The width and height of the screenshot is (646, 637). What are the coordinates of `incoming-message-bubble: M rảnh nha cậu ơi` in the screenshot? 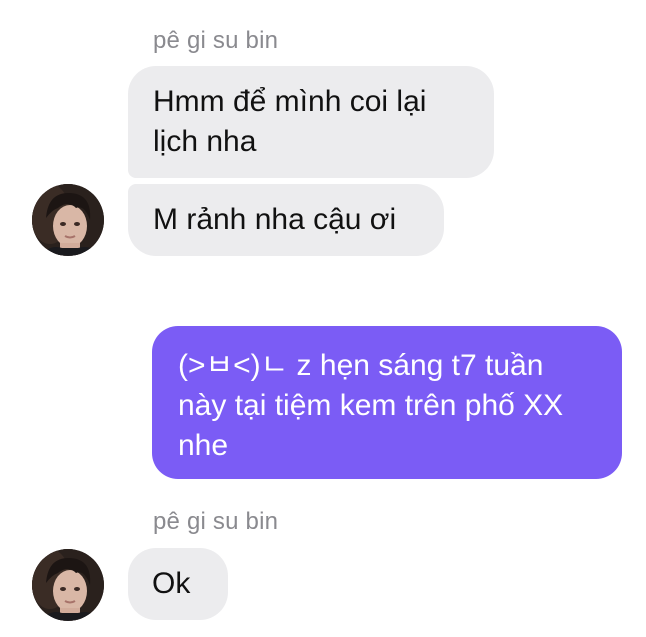 It's located at (286, 220).